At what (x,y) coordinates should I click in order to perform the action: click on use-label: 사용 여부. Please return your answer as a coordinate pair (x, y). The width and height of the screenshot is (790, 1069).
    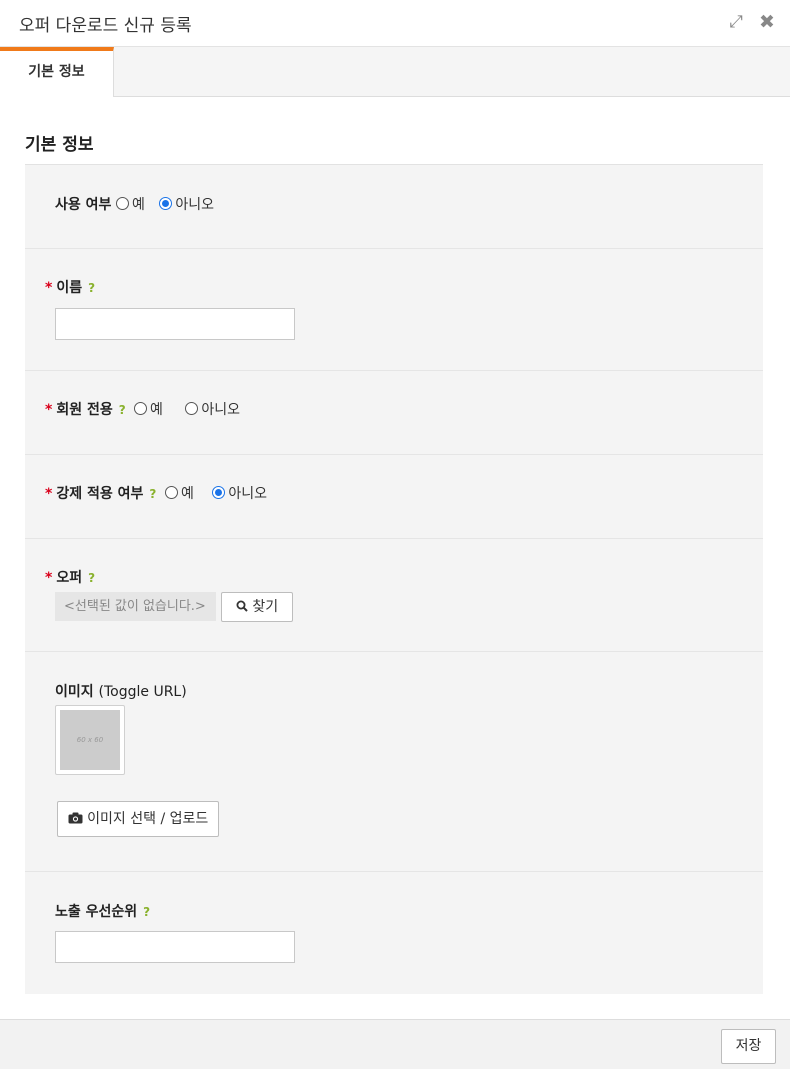
    Looking at the image, I should click on (83, 205).